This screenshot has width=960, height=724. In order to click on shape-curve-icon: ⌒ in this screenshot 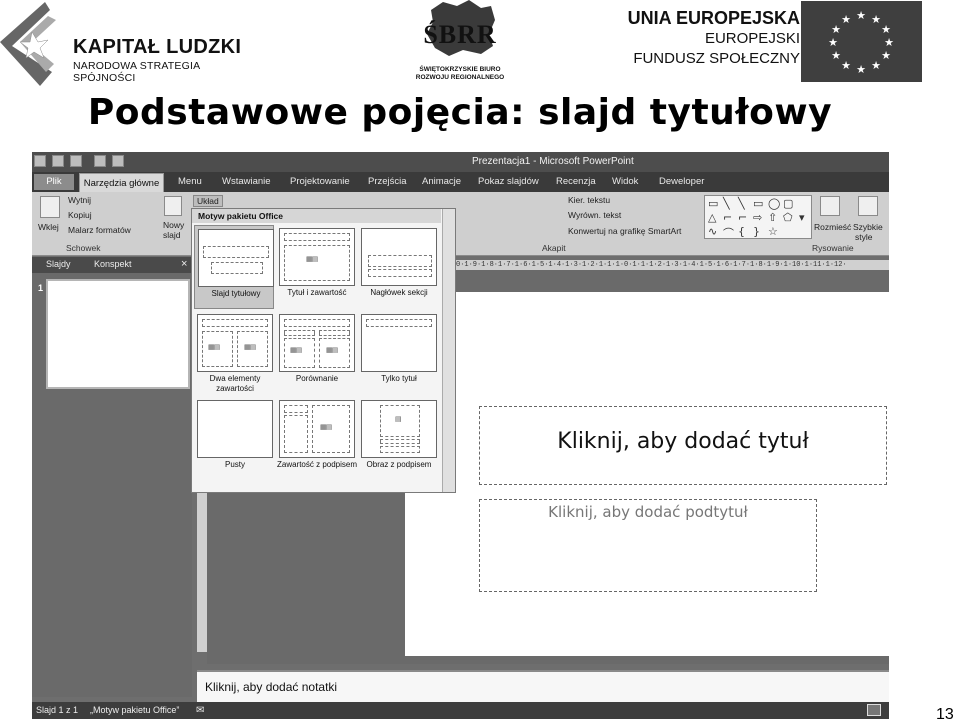, I will do `click(728, 233)`.